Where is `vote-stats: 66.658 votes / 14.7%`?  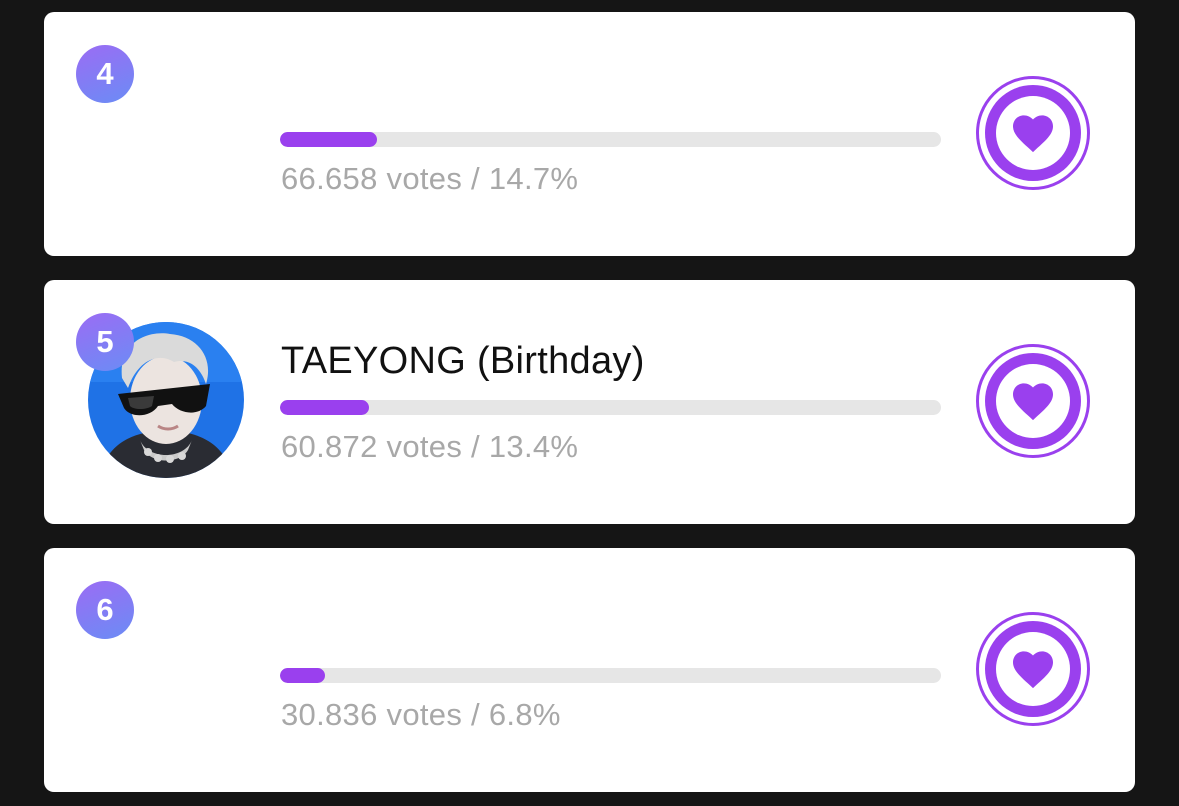
vote-stats: 66.658 votes / 14.7% is located at coordinates (430, 178).